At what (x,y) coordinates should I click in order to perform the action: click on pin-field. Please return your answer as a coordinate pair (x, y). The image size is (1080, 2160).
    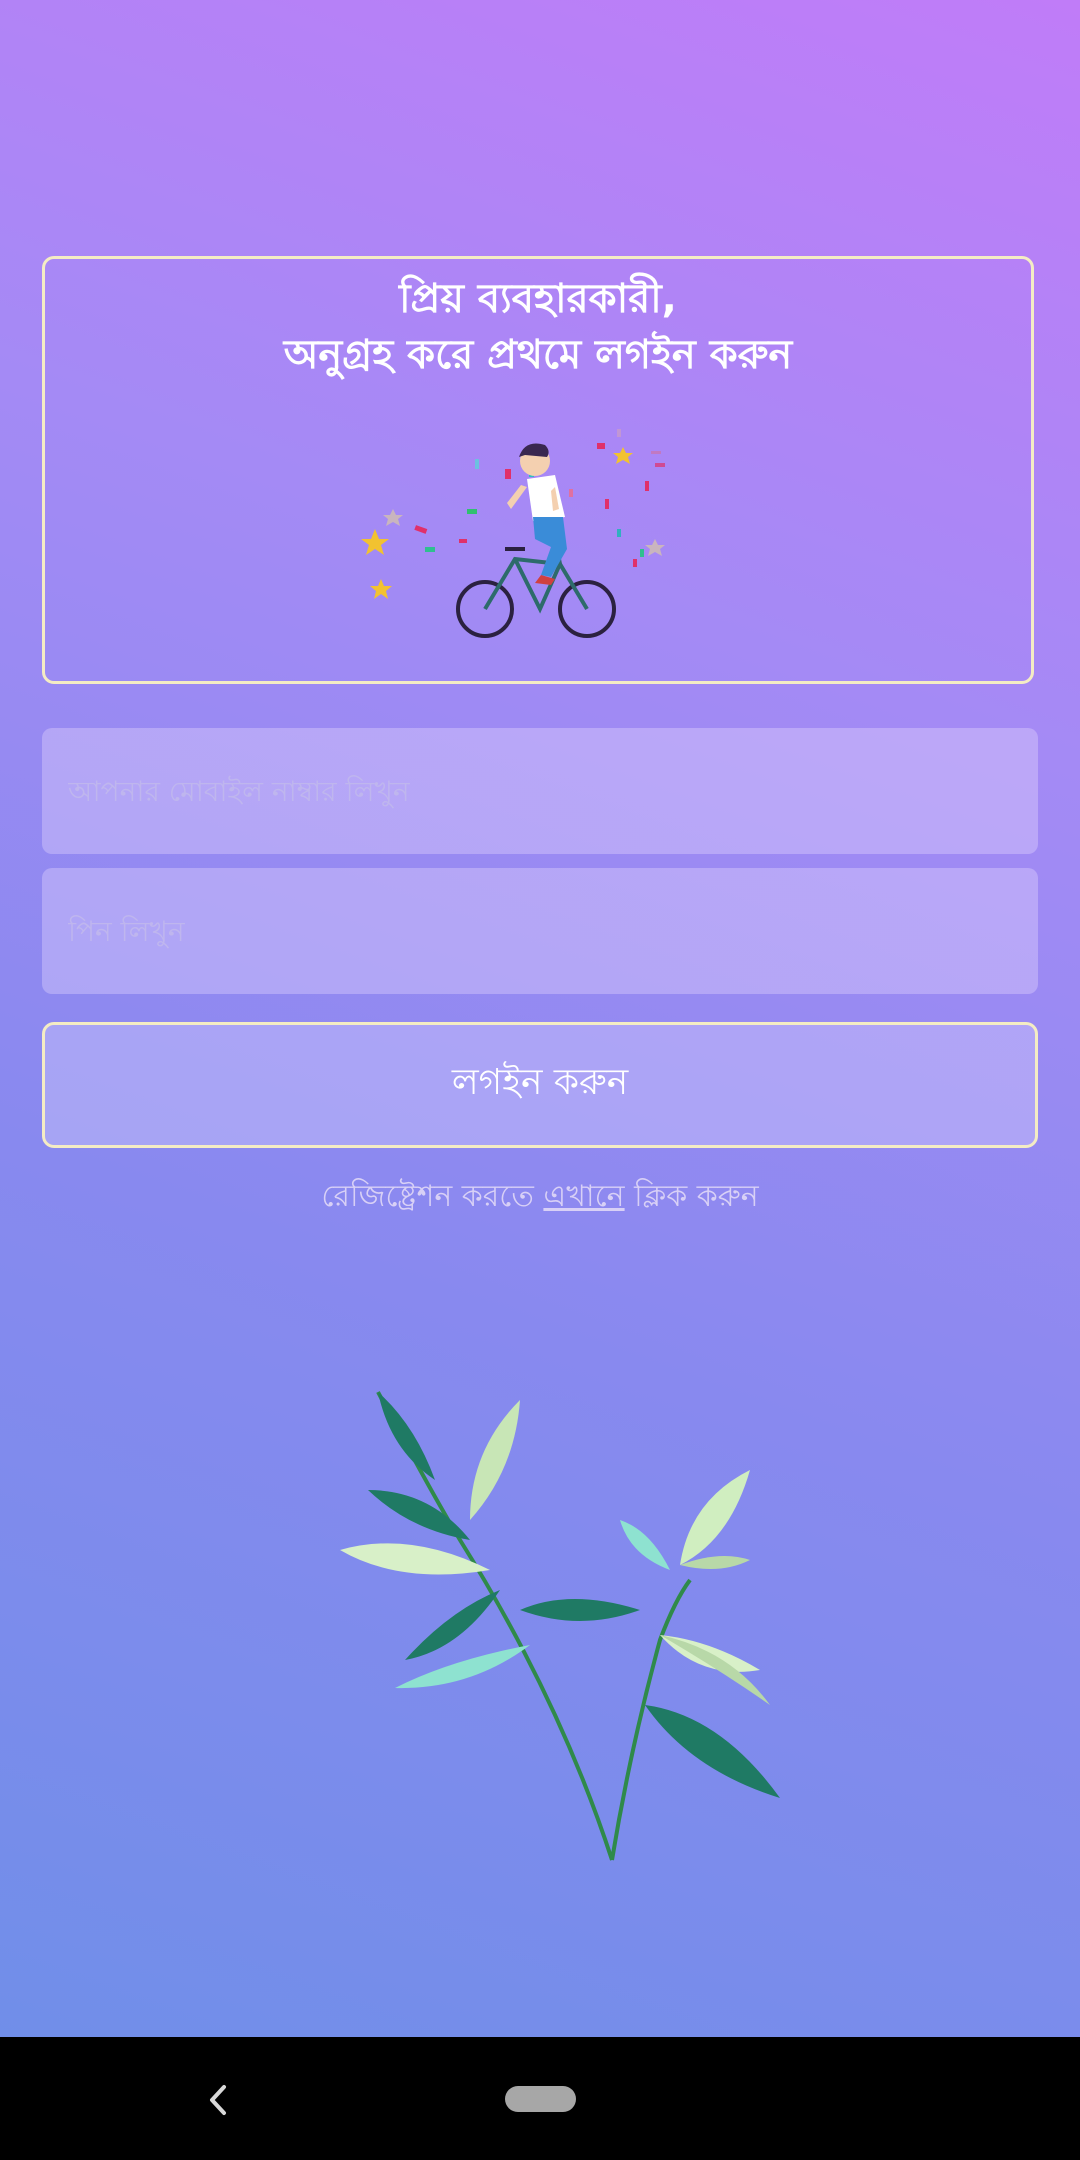
    Looking at the image, I should click on (540, 931).